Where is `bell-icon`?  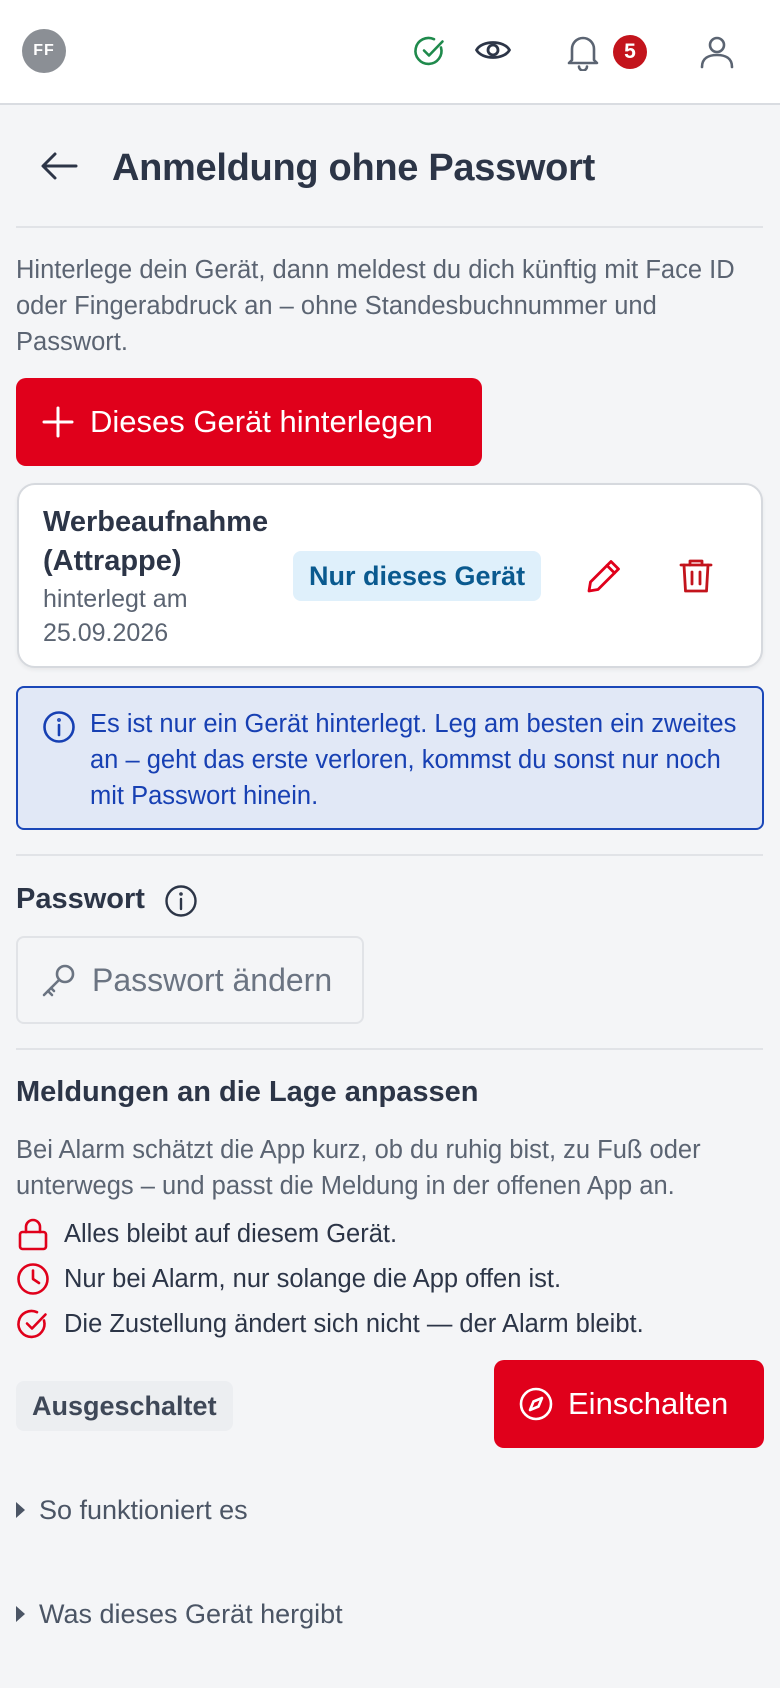 bell-icon is located at coordinates (583, 52).